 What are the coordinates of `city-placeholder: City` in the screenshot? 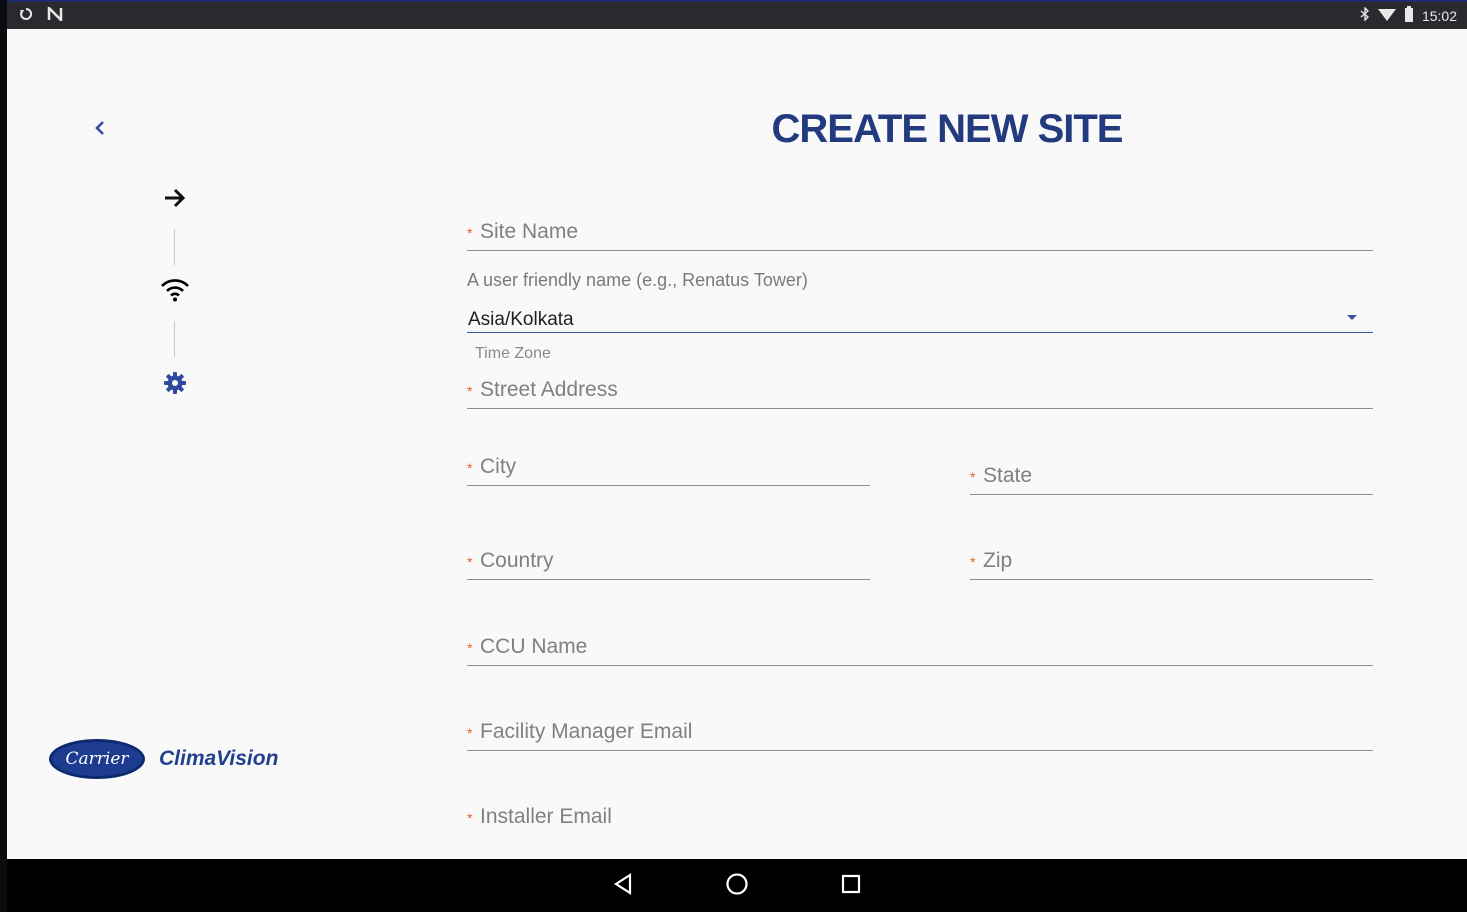 It's located at (498, 466).